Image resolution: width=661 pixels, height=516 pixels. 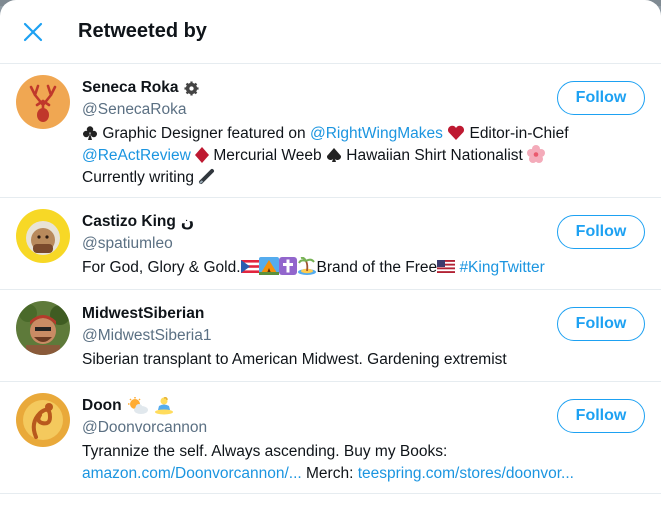 I want to click on display-name: MidwestSiberian, so click(x=143, y=314).